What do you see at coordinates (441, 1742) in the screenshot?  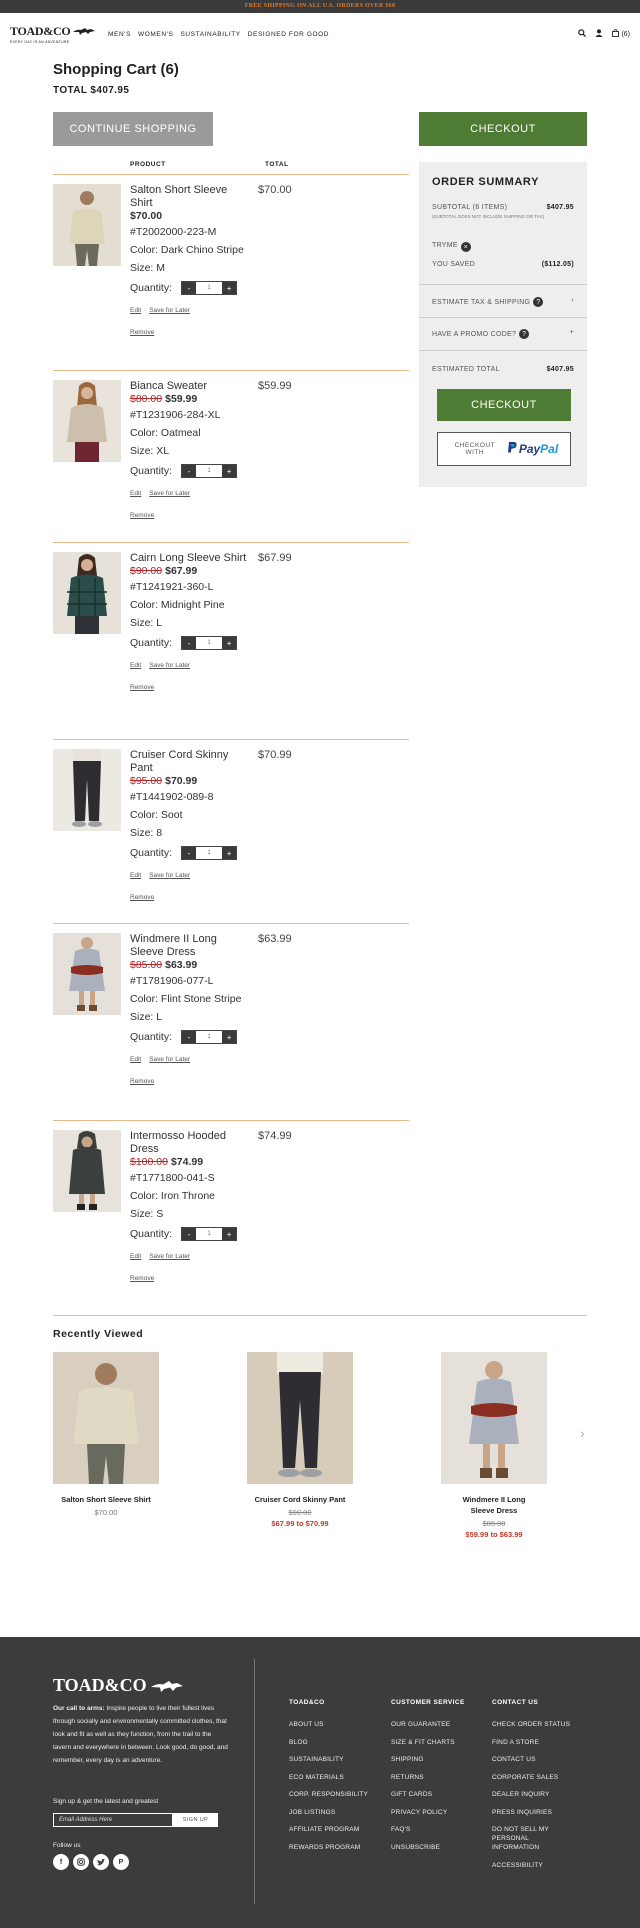 I see `footer-link: SIZE & FIT CHARTS` at bounding box center [441, 1742].